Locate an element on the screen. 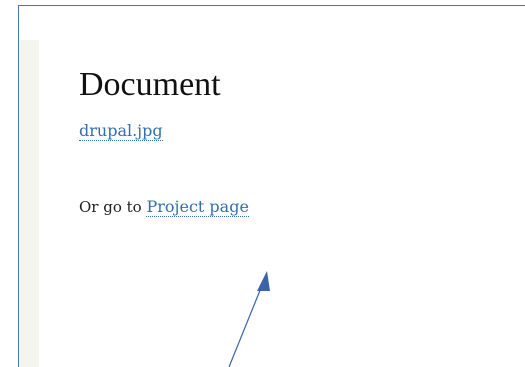 This screenshot has height=367, width=525. goto-line: Or go to Project page is located at coordinates (164, 207).